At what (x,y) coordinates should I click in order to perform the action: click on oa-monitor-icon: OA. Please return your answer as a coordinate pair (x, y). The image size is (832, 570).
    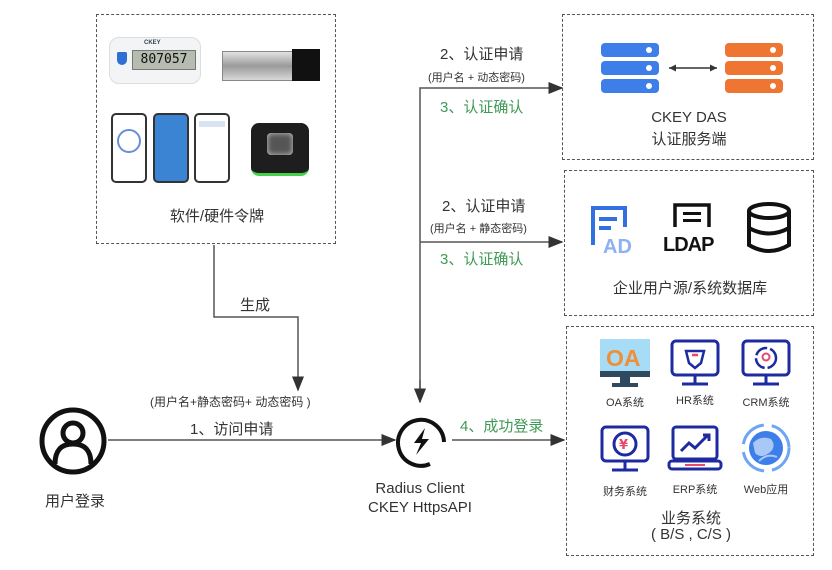
    Looking at the image, I should click on (625, 363).